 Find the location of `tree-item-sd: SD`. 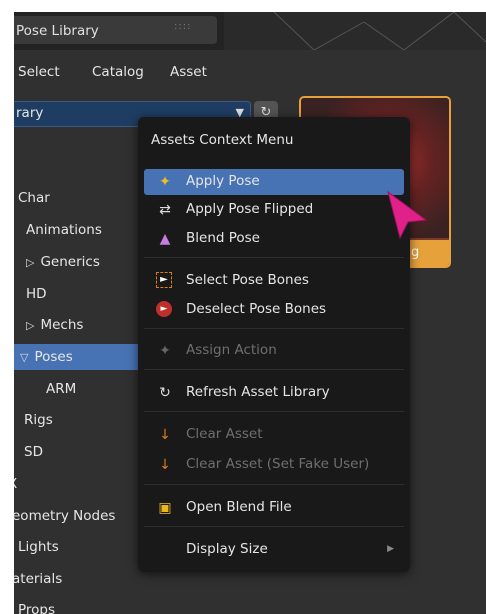

tree-item-sd: SD is located at coordinates (81, 452).